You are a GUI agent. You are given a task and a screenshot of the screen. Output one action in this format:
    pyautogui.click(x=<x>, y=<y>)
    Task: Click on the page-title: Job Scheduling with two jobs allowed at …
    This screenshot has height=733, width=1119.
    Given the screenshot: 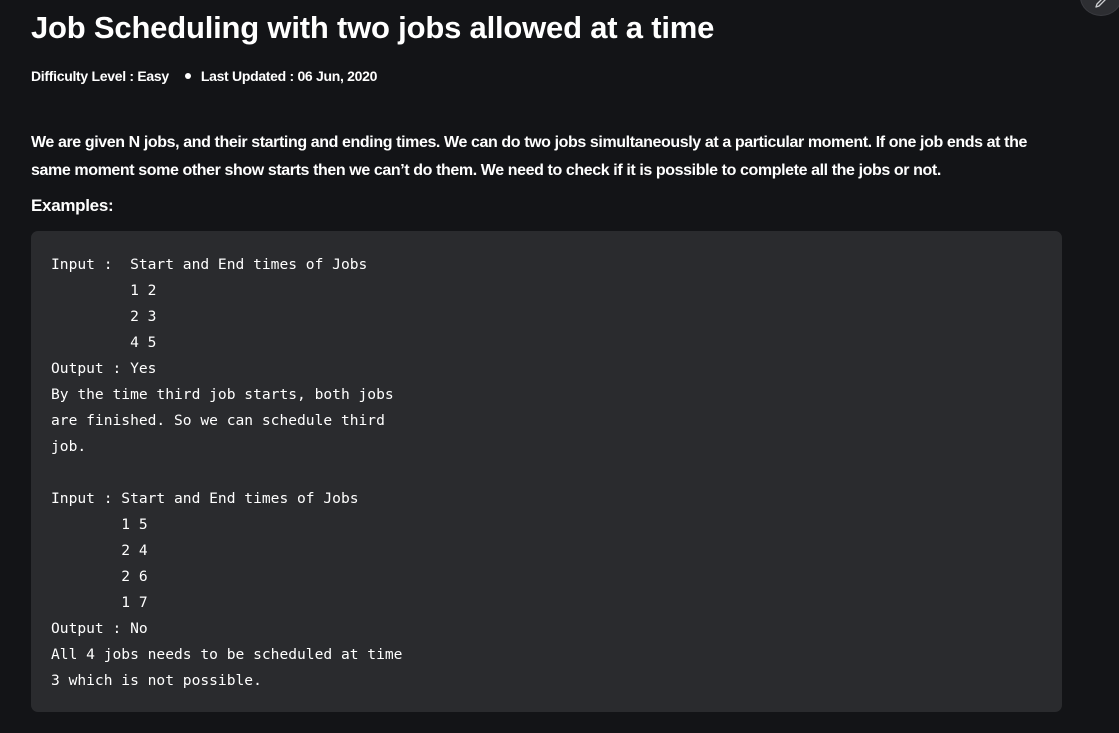 What is the action you would take?
    pyautogui.click(x=373, y=27)
    